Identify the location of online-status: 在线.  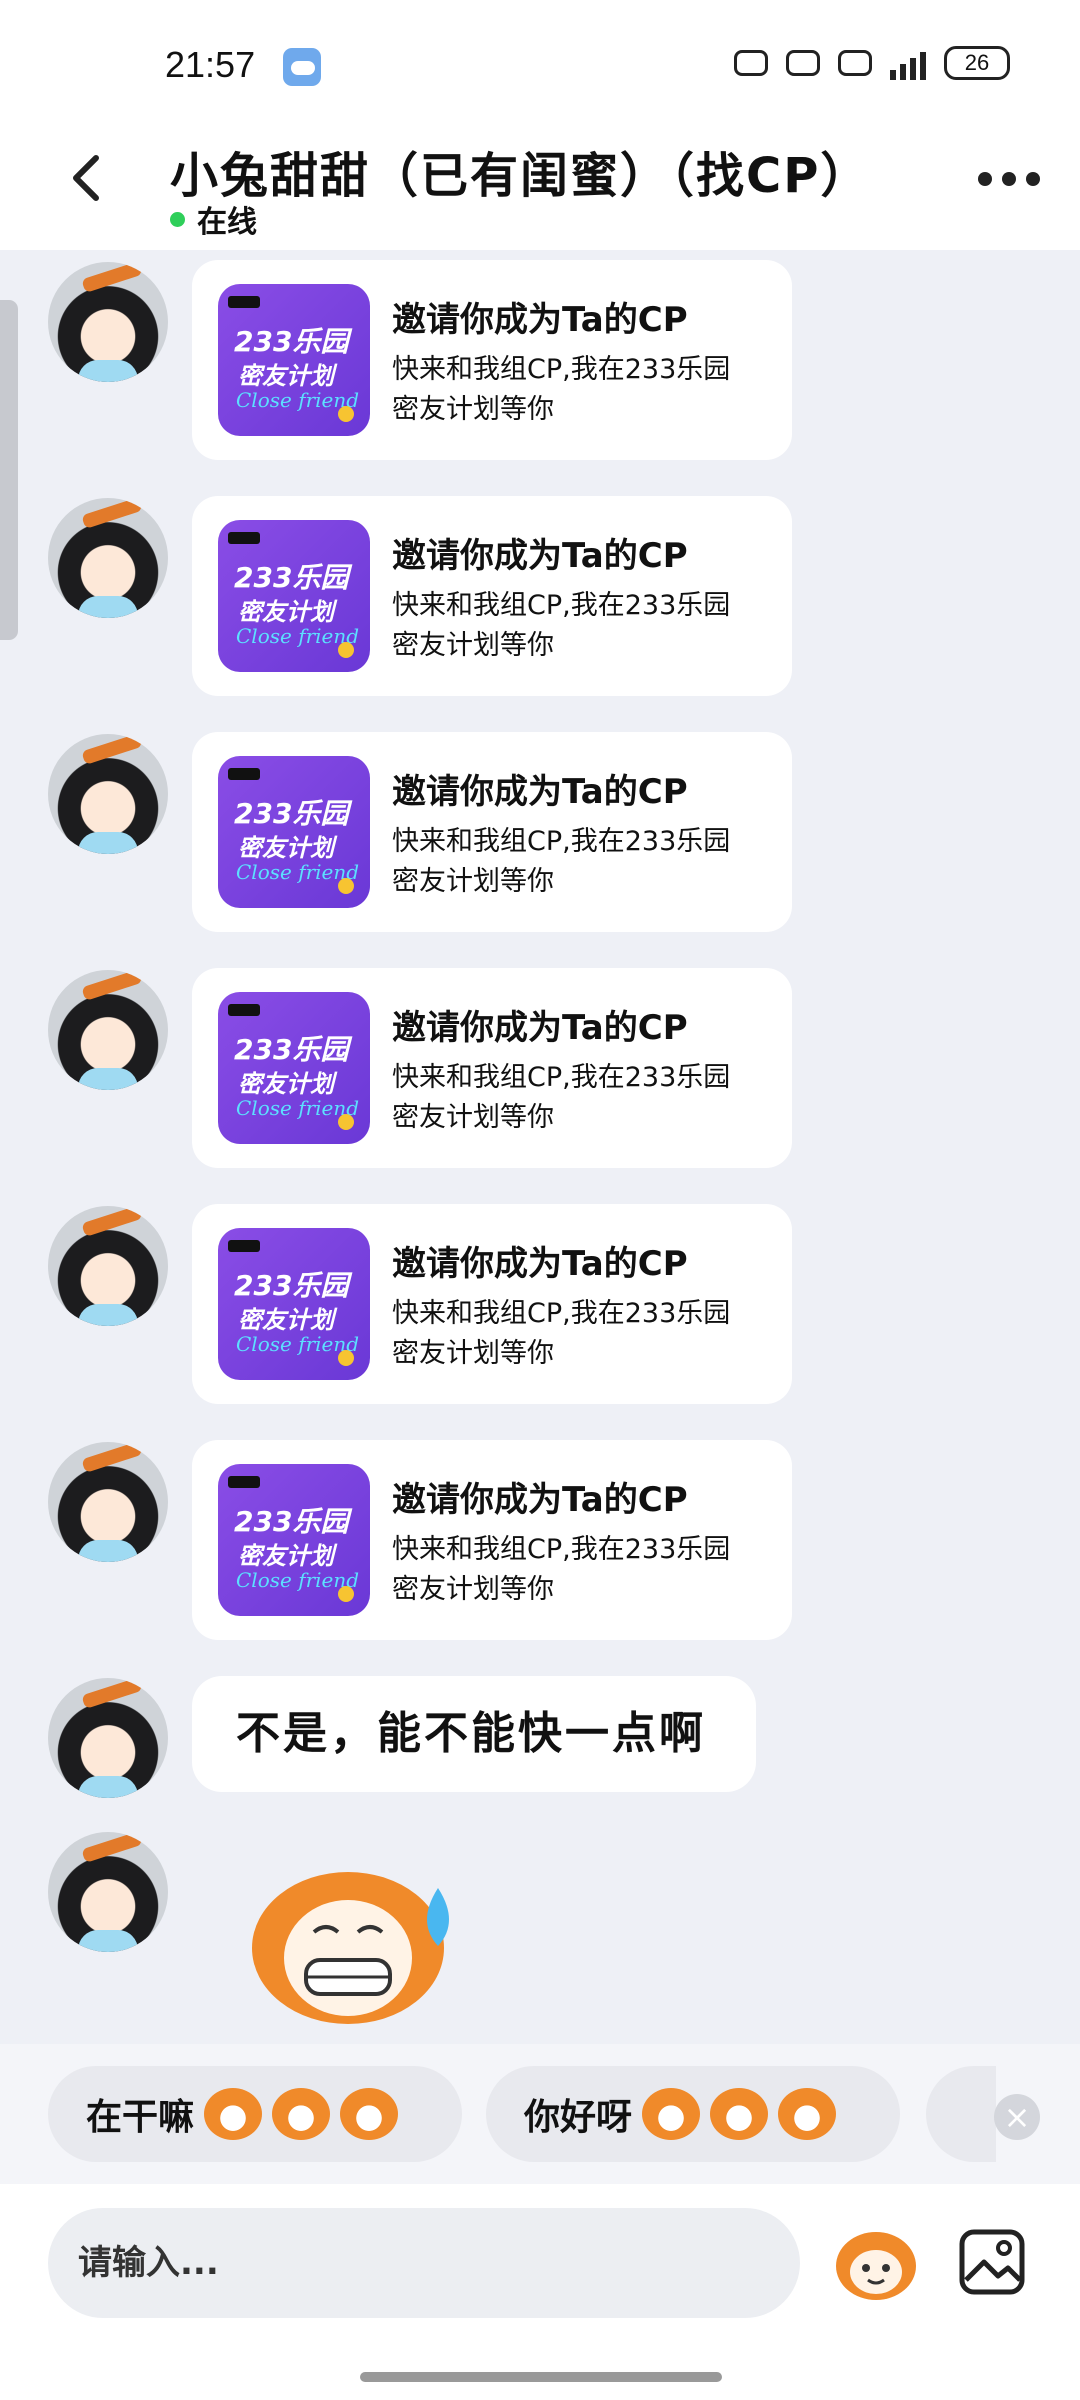
(213, 219).